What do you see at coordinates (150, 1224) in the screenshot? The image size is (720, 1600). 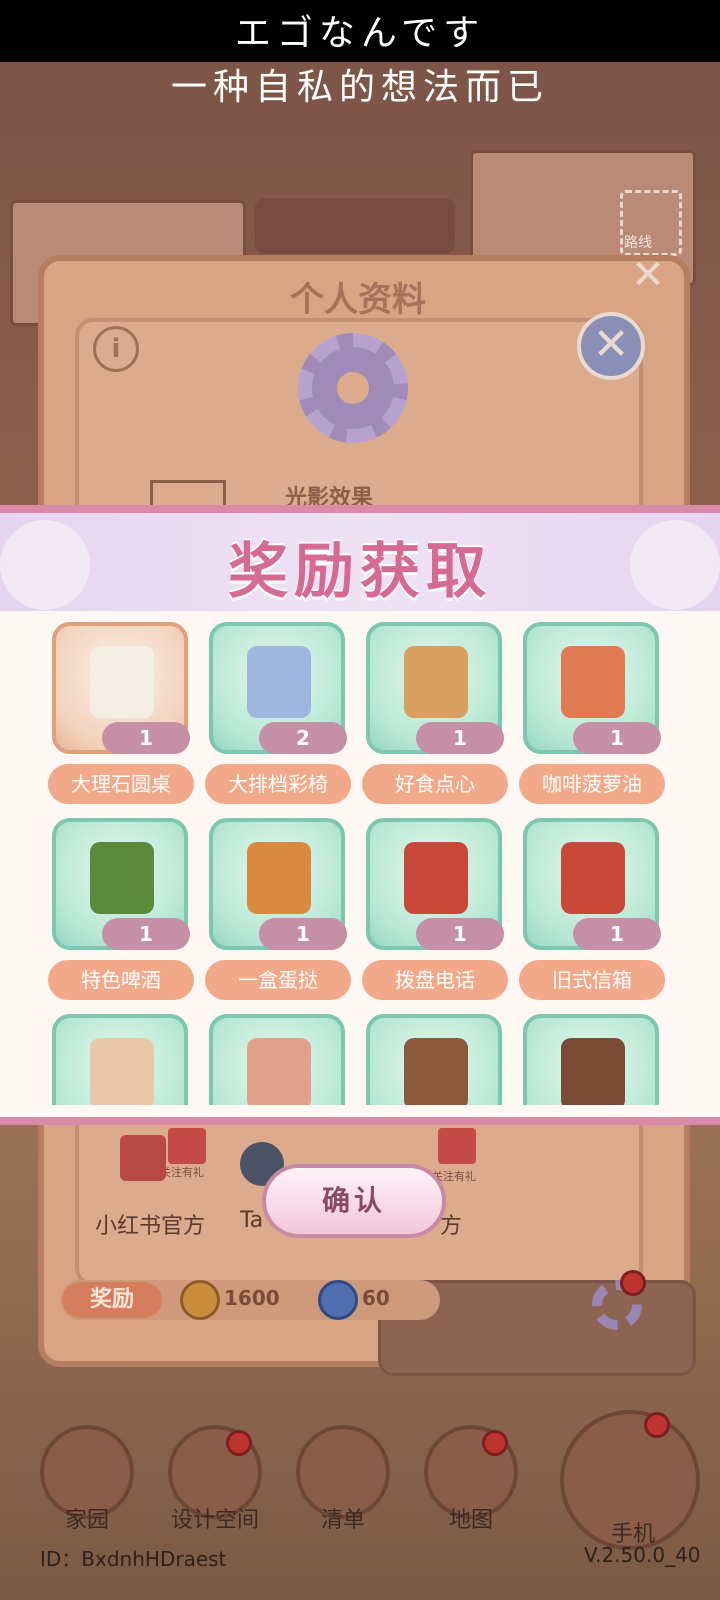 I see `social-label-xiaohongshu: 小红书官方` at bounding box center [150, 1224].